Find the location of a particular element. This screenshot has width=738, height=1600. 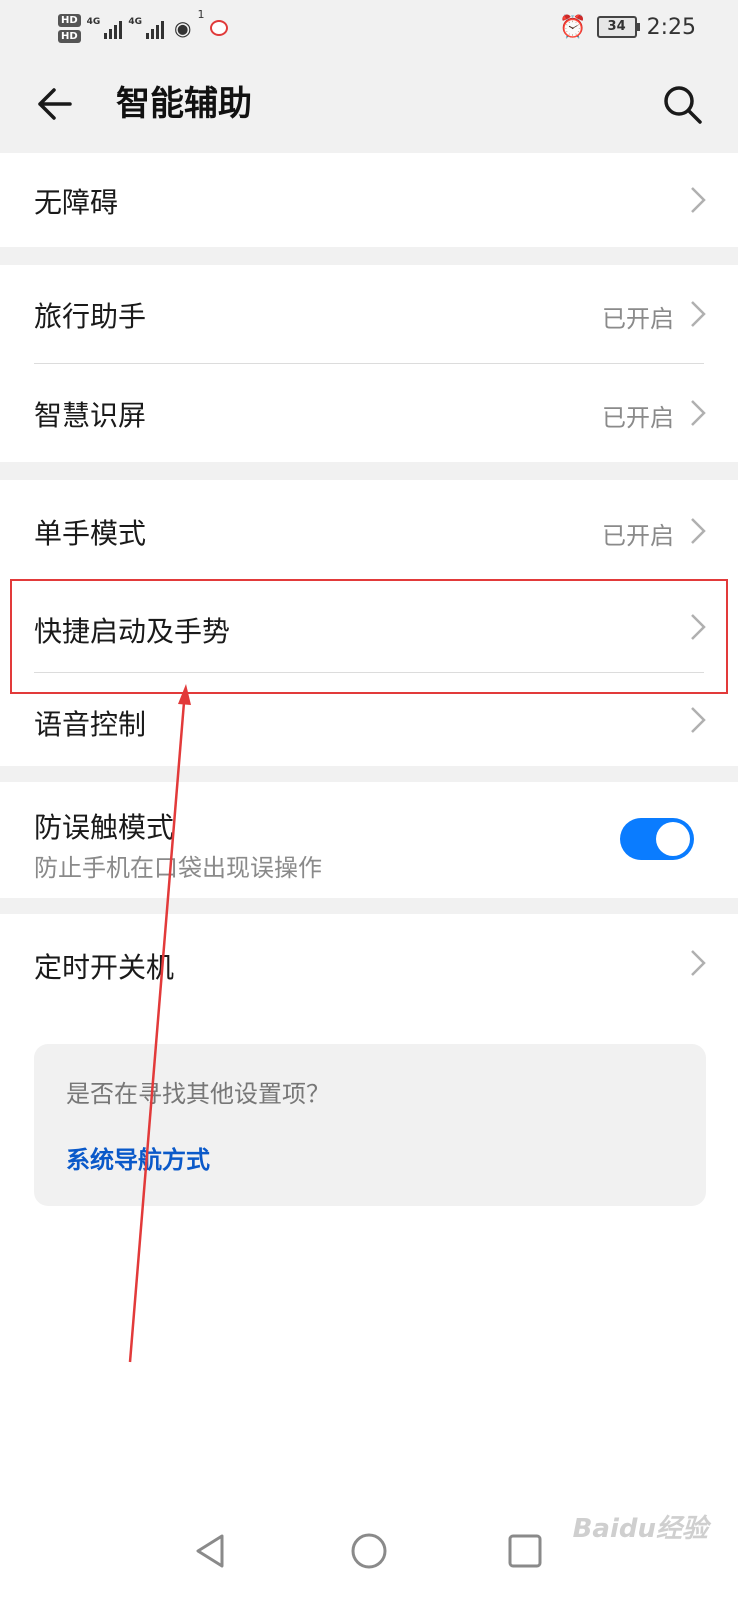

hd-badge-2: HD is located at coordinates (69, 36).